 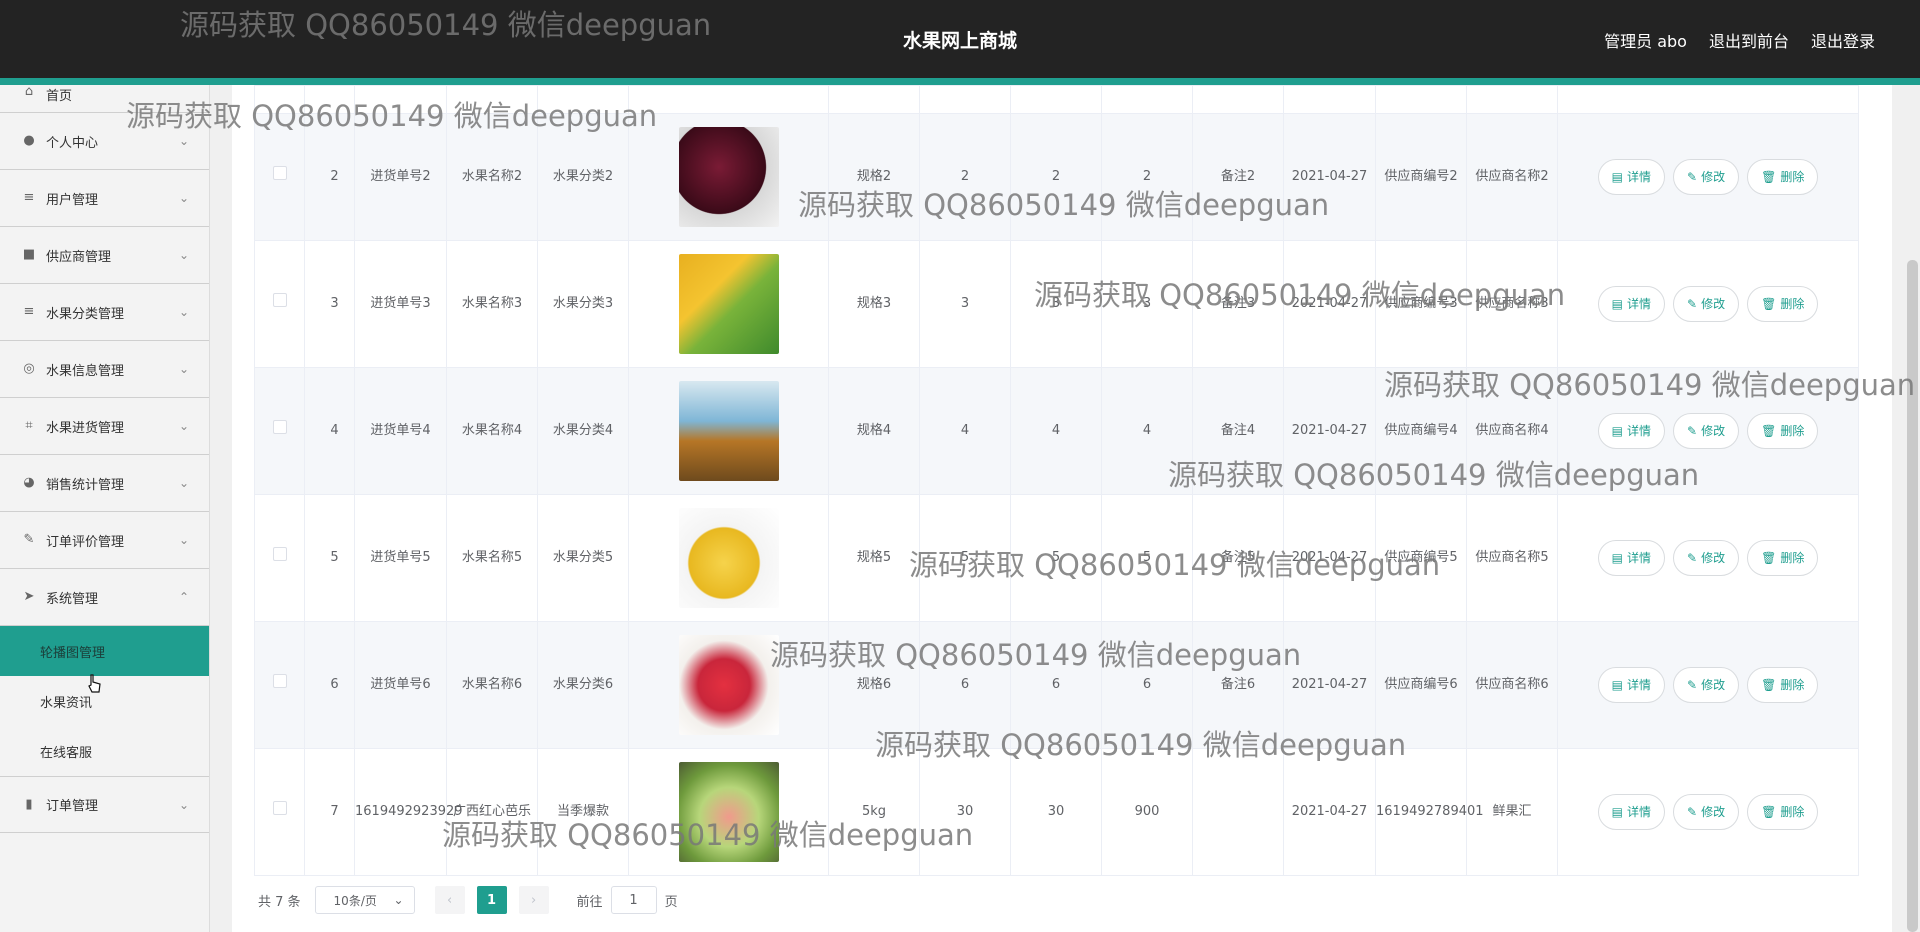 What do you see at coordinates (1329, 685) in the screenshot?
I see `purchase-date: 2021-04-27` at bounding box center [1329, 685].